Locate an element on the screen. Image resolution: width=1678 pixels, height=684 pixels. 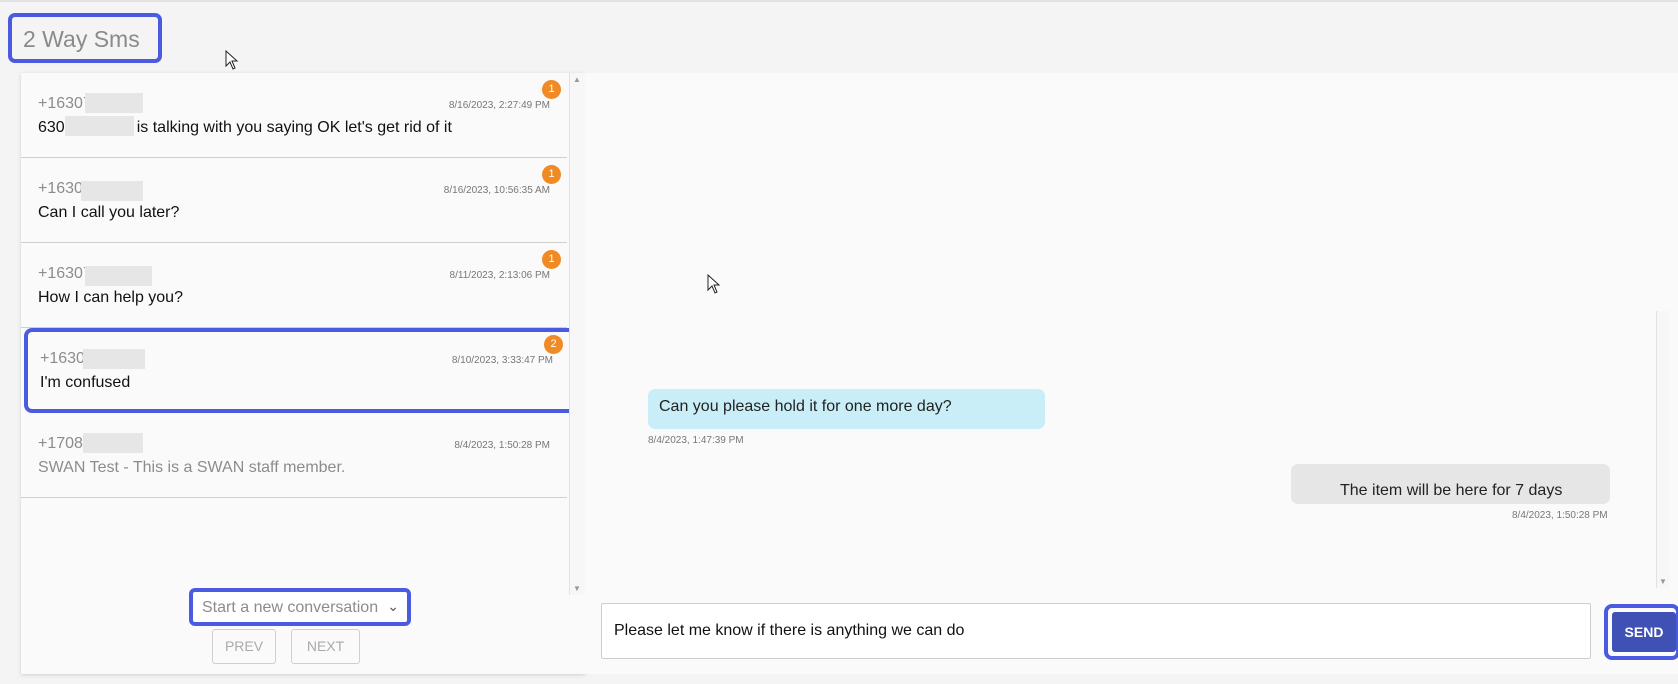
prev-button: PREV is located at coordinates (244, 646).